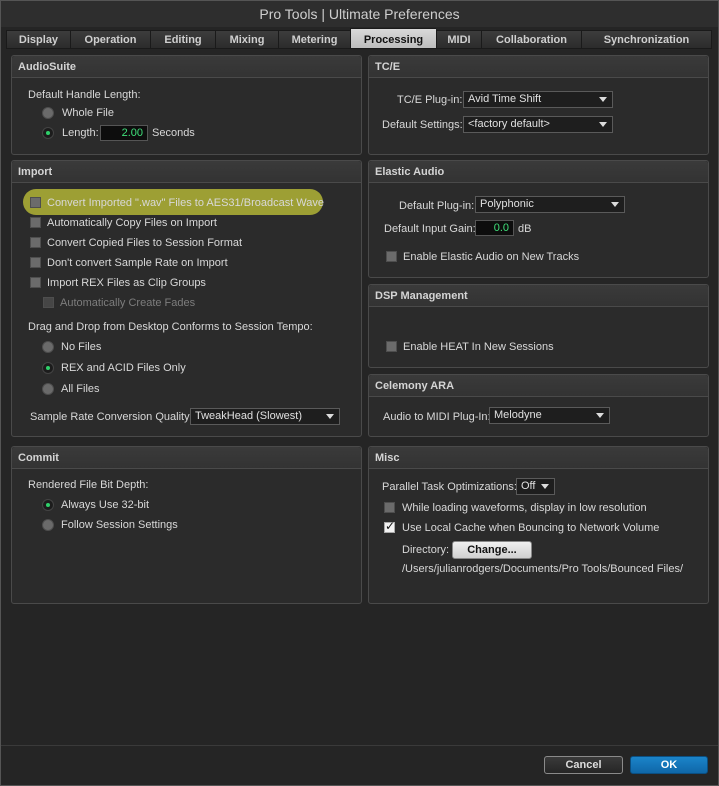 The height and width of the screenshot is (786, 719). What do you see at coordinates (248, 416) in the screenshot?
I see `src-quality-value: TweakHead (Slowest)` at bounding box center [248, 416].